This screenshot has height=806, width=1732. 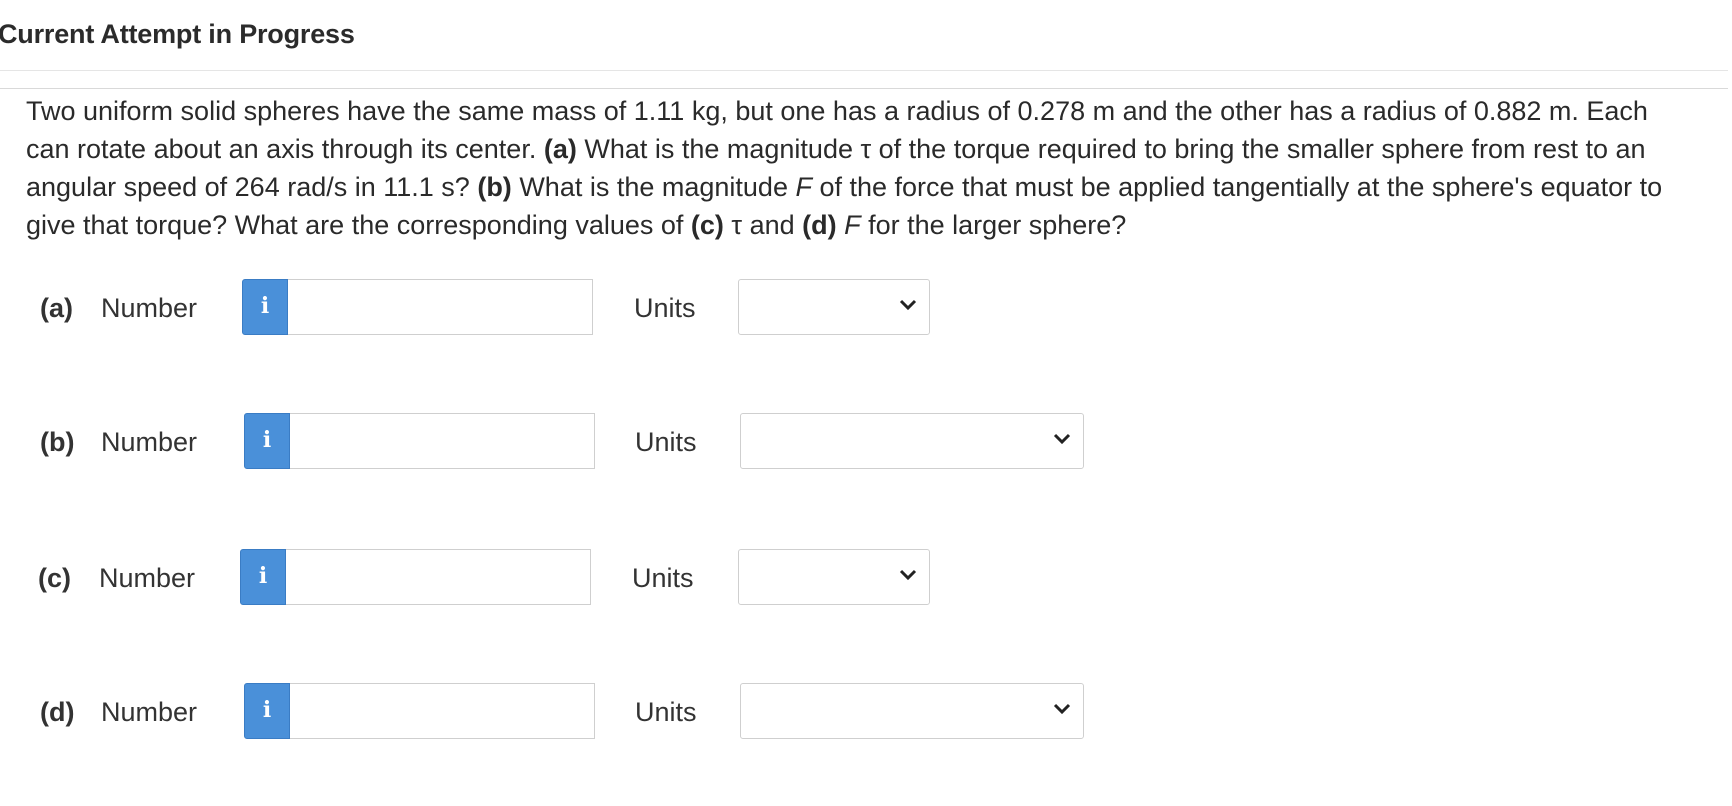 What do you see at coordinates (560, 149) in the screenshot?
I see `part-a-tag: (a)` at bounding box center [560, 149].